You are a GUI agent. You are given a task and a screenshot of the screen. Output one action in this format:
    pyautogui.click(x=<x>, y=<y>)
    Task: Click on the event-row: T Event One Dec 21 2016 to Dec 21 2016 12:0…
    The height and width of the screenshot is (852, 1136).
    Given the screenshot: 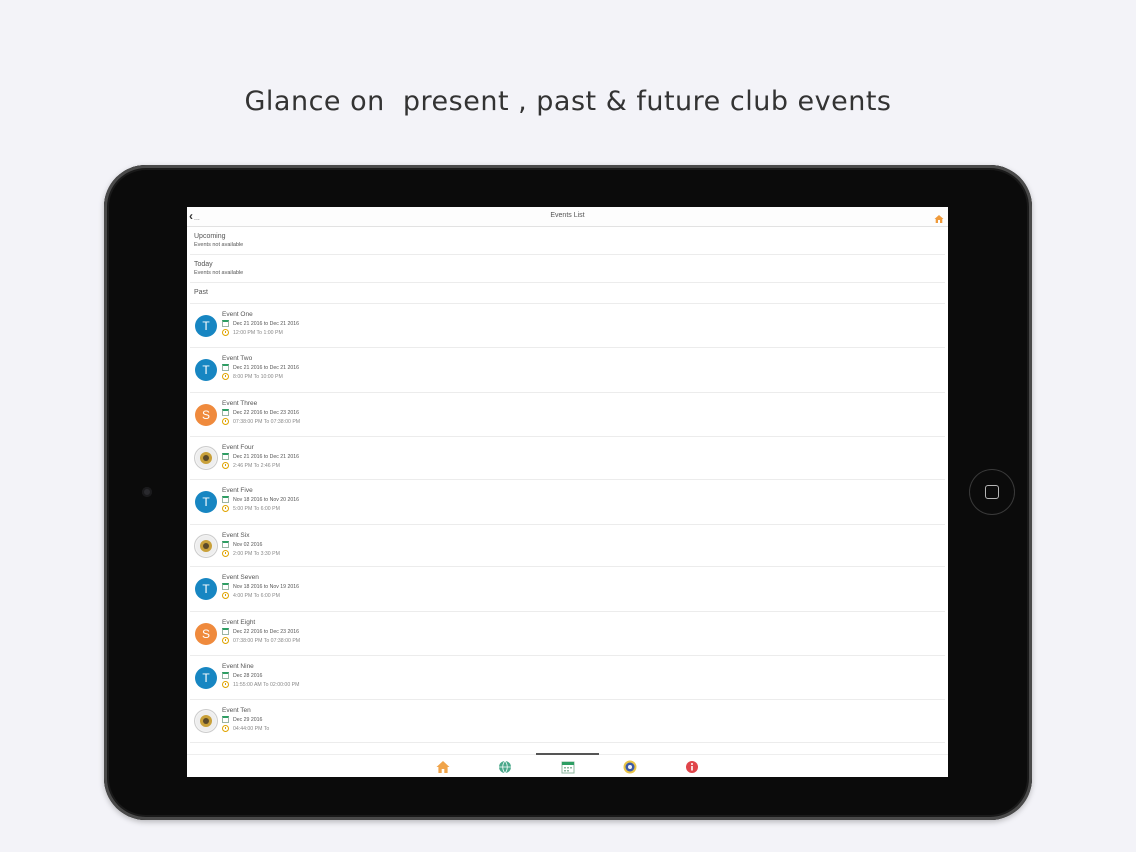 What is the action you would take?
    pyautogui.click(x=567, y=326)
    